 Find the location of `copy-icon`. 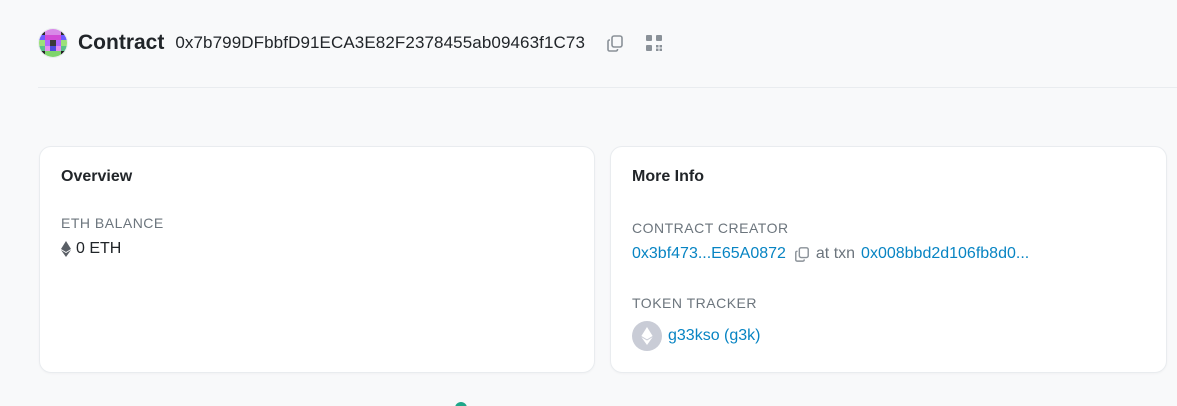

copy-icon is located at coordinates (615, 43).